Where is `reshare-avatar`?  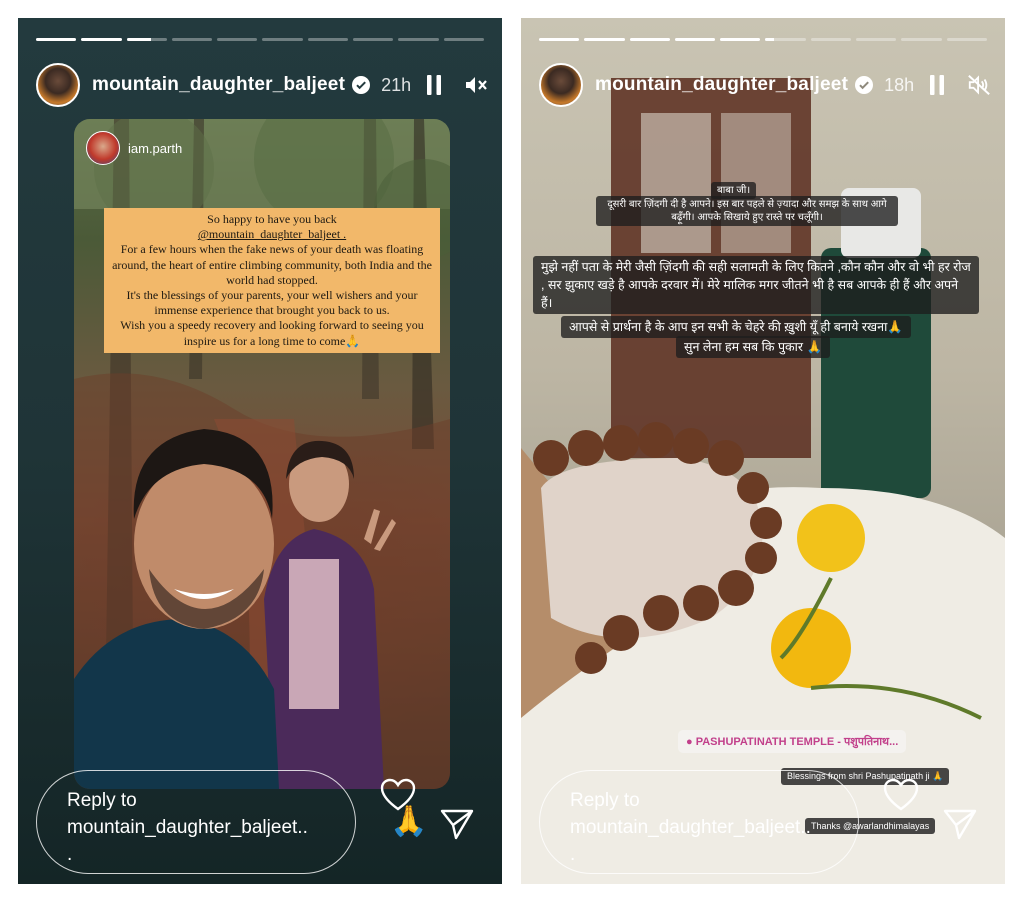
reshare-avatar is located at coordinates (103, 148).